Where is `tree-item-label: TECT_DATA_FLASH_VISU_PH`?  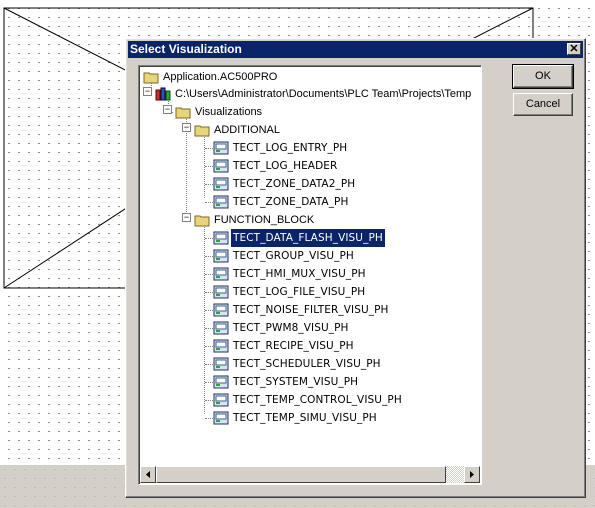
tree-item-label: TECT_DATA_FLASH_VISU_PH is located at coordinates (308, 238).